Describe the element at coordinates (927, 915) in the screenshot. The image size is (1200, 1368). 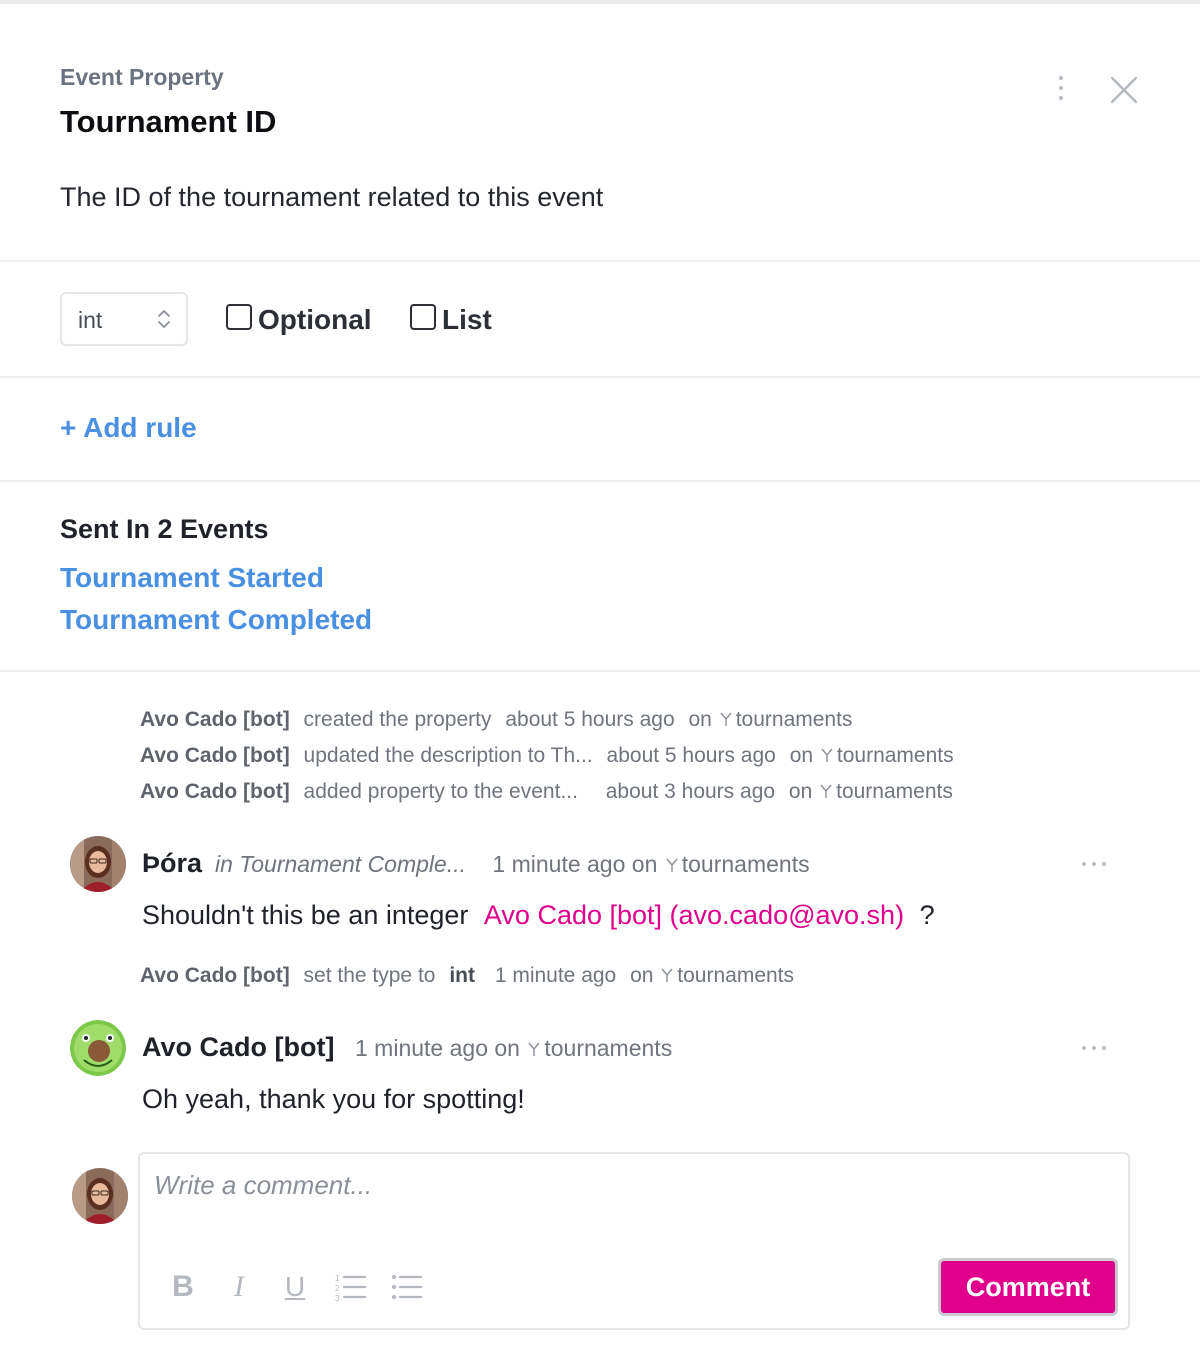
I see `comment-text-end: ?` at that location.